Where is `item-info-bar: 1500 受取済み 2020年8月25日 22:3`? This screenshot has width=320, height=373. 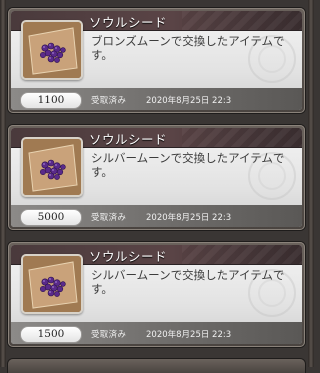
item-info-bar: 1500 受取済み 2020年8月25日 22:3 is located at coordinates (156, 333).